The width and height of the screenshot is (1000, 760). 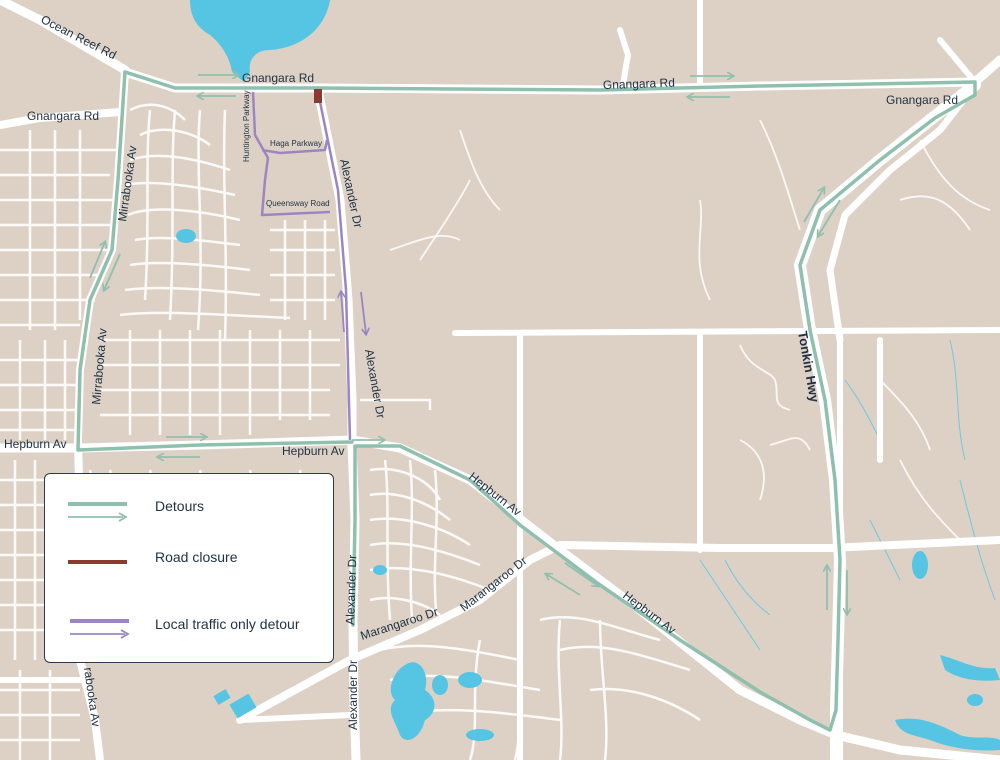 I want to click on road-closure-marker, so click(x=318, y=96).